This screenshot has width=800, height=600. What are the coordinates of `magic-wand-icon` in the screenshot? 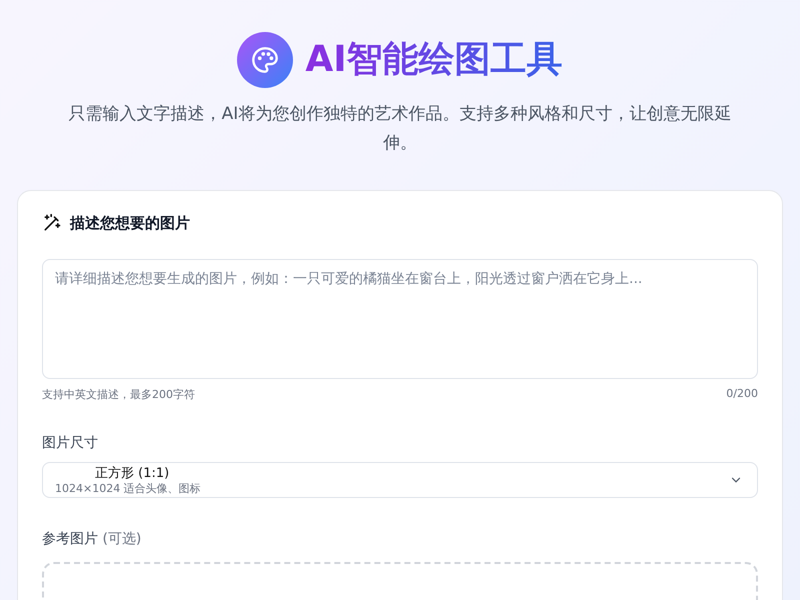 It's located at (52, 223).